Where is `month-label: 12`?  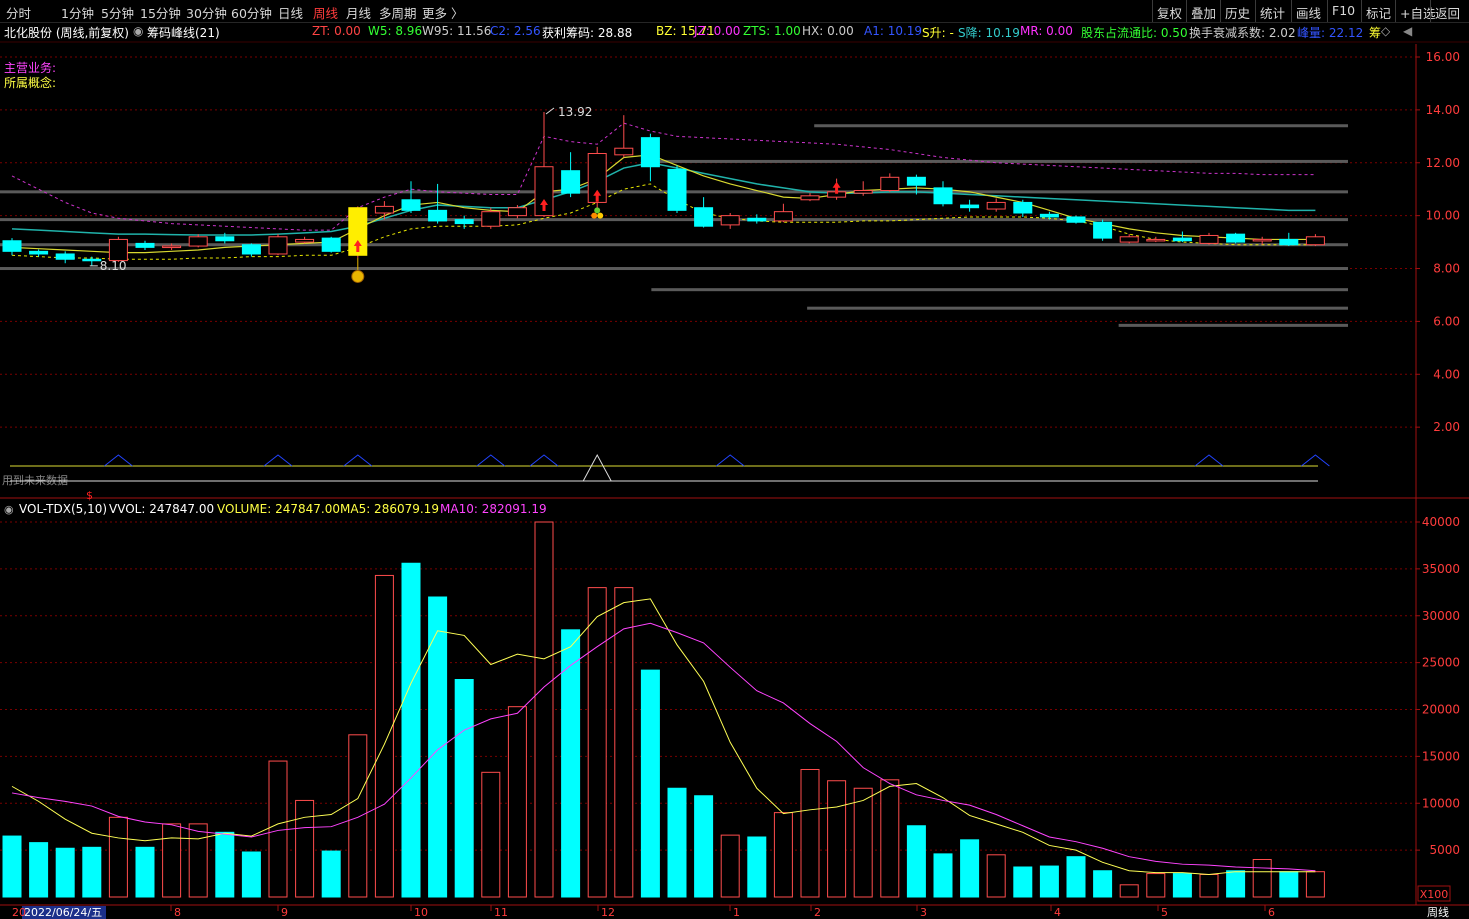
month-label: 12 is located at coordinates (608, 912).